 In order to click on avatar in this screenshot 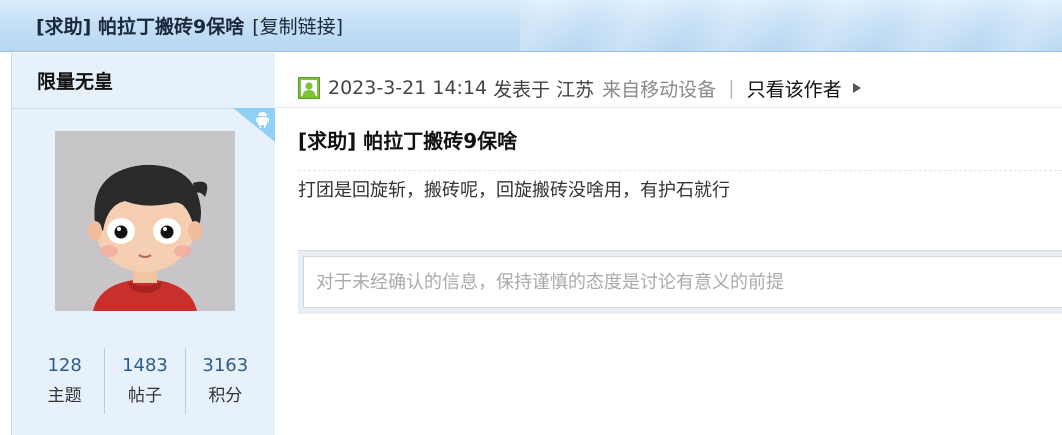, I will do `click(145, 221)`.